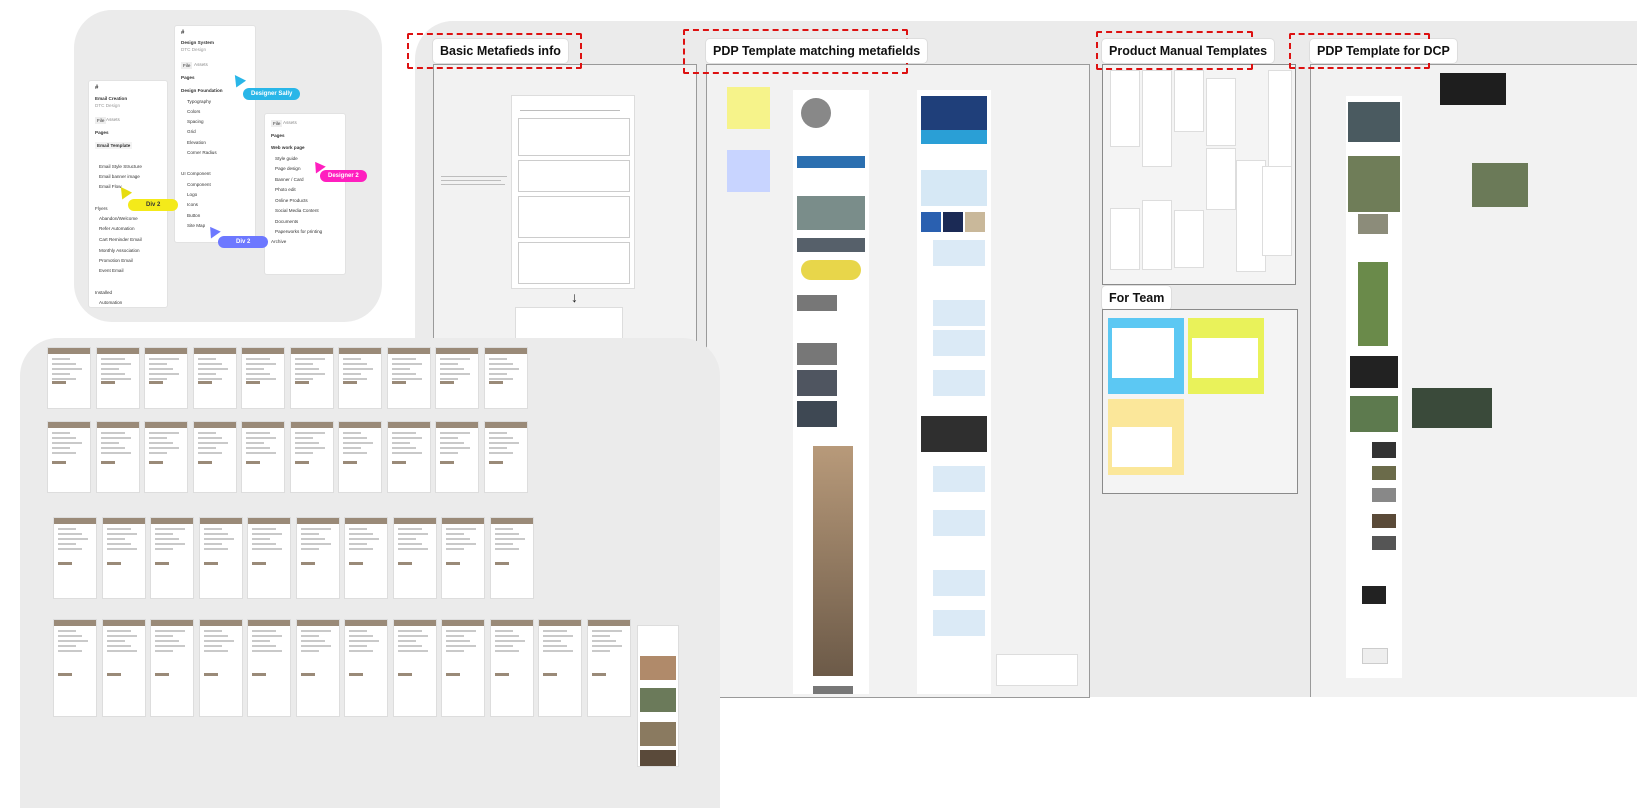 The image size is (1637, 808). Describe the element at coordinates (197, 42) in the screenshot. I see `file-title: Design System` at that location.